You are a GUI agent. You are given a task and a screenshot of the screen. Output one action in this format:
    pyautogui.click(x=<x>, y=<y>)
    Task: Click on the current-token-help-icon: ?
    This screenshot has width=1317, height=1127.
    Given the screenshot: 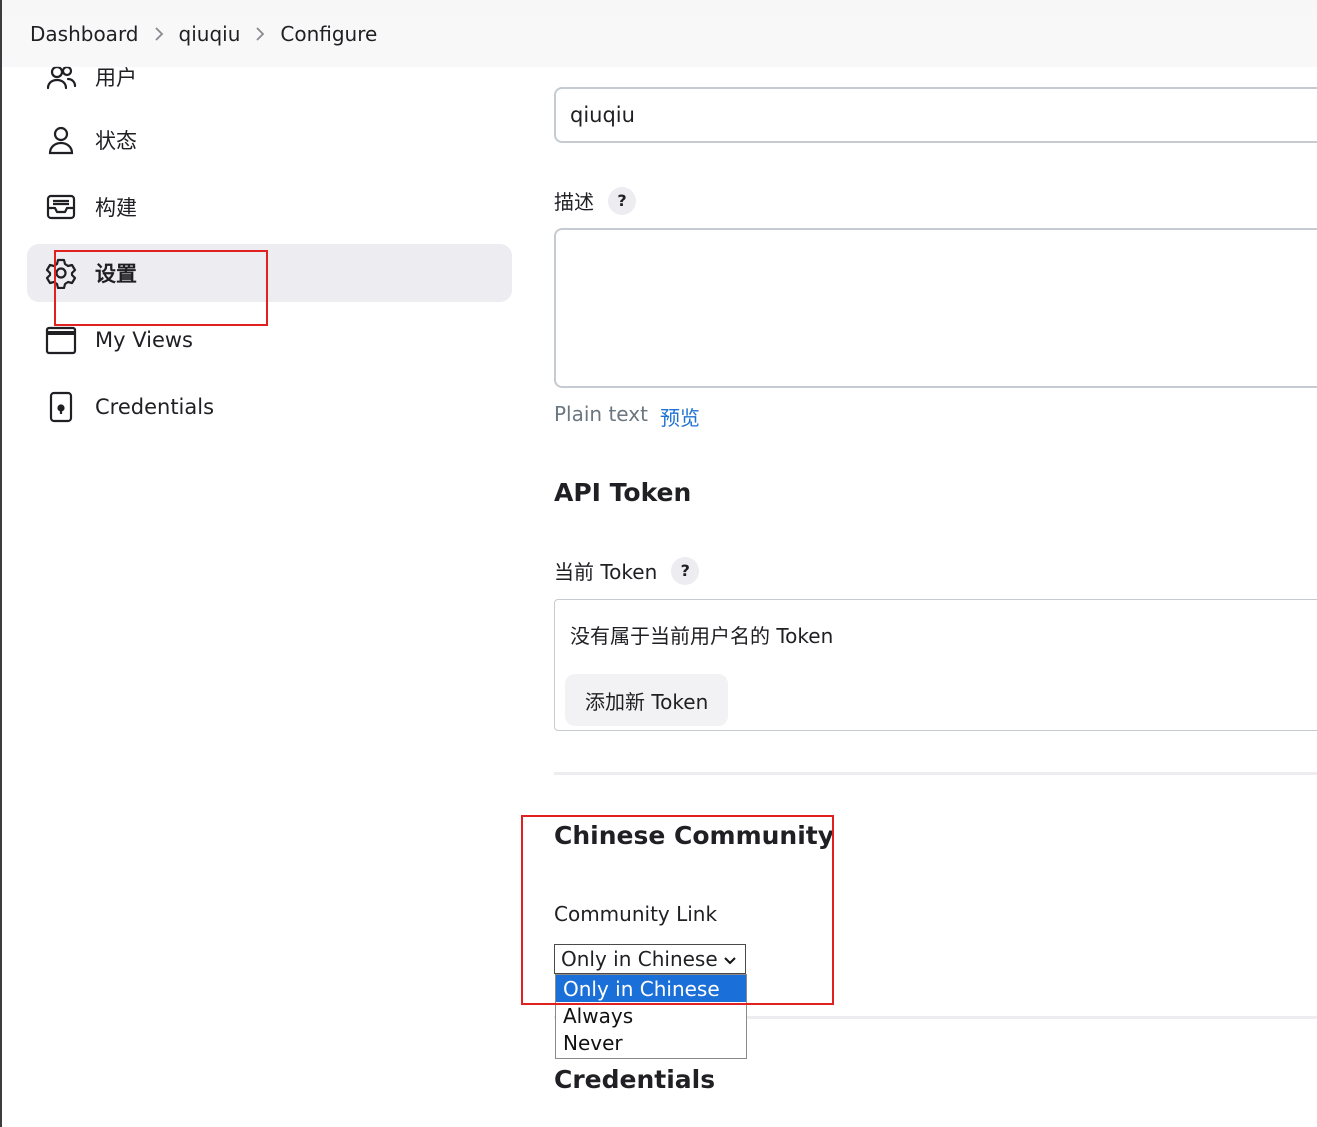 What is the action you would take?
    pyautogui.click(x=685, y=570)
    